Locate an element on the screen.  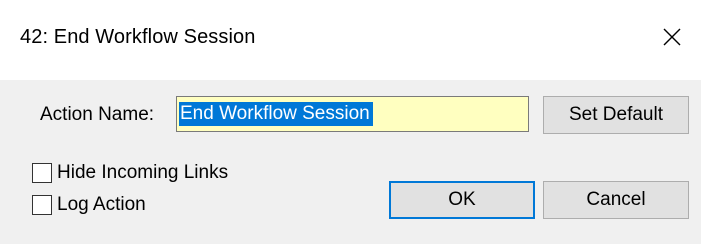
log-action-label: Log Action is located at coordinates (101, 205).